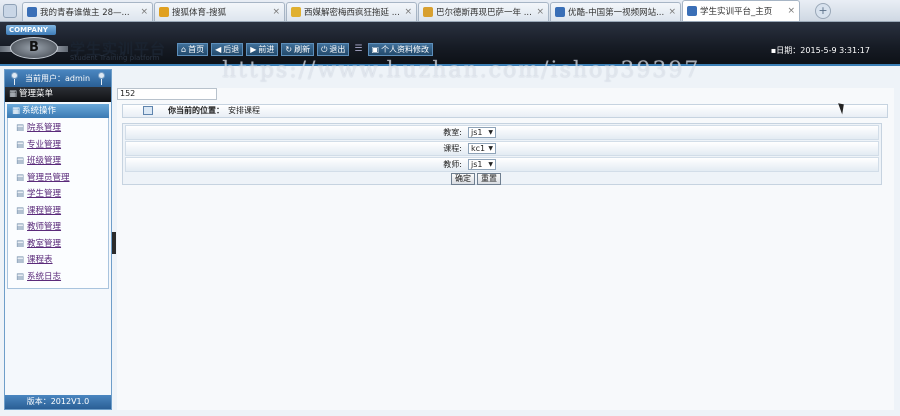  What do you see at coordinates (502, 180) in the screenshot?
I see `form-buttons: 确定 重置` at bounding box center [502, 180].